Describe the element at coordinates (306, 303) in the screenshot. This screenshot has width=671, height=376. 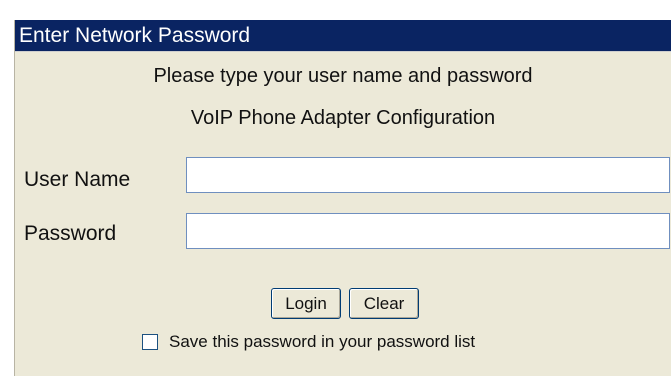
I see `login-button: Login` at that location.